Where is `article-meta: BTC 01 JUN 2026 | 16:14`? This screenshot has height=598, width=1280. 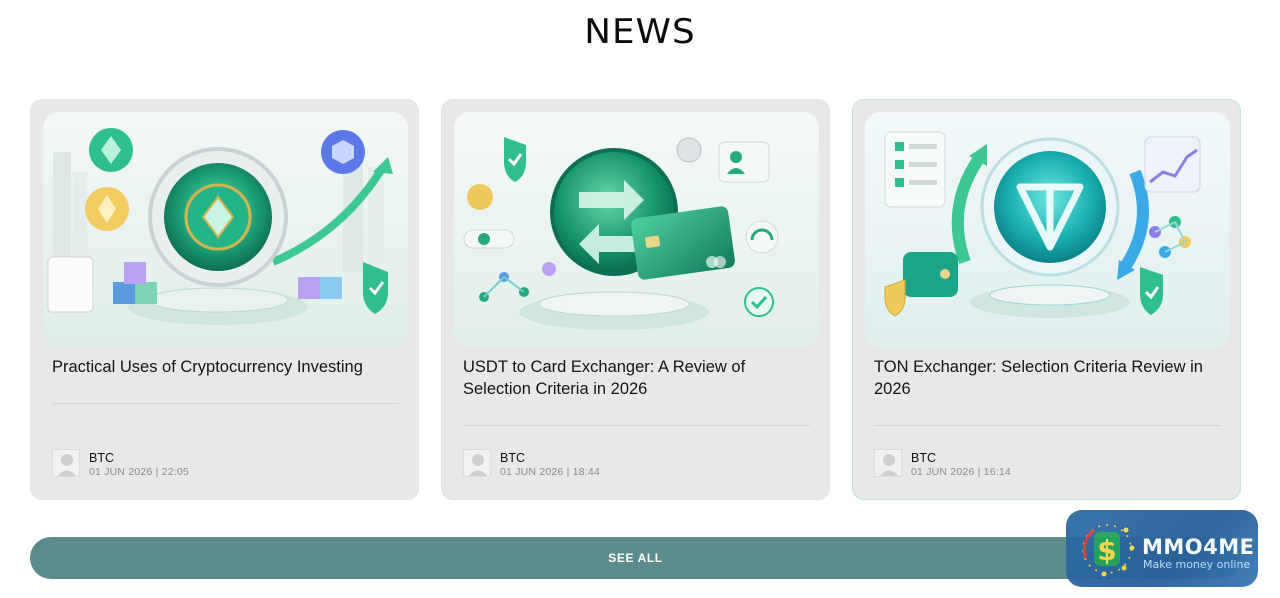 article-meta: BTC 01 JUN 2026 | 16:14 is located at coordinates (1024, 464).